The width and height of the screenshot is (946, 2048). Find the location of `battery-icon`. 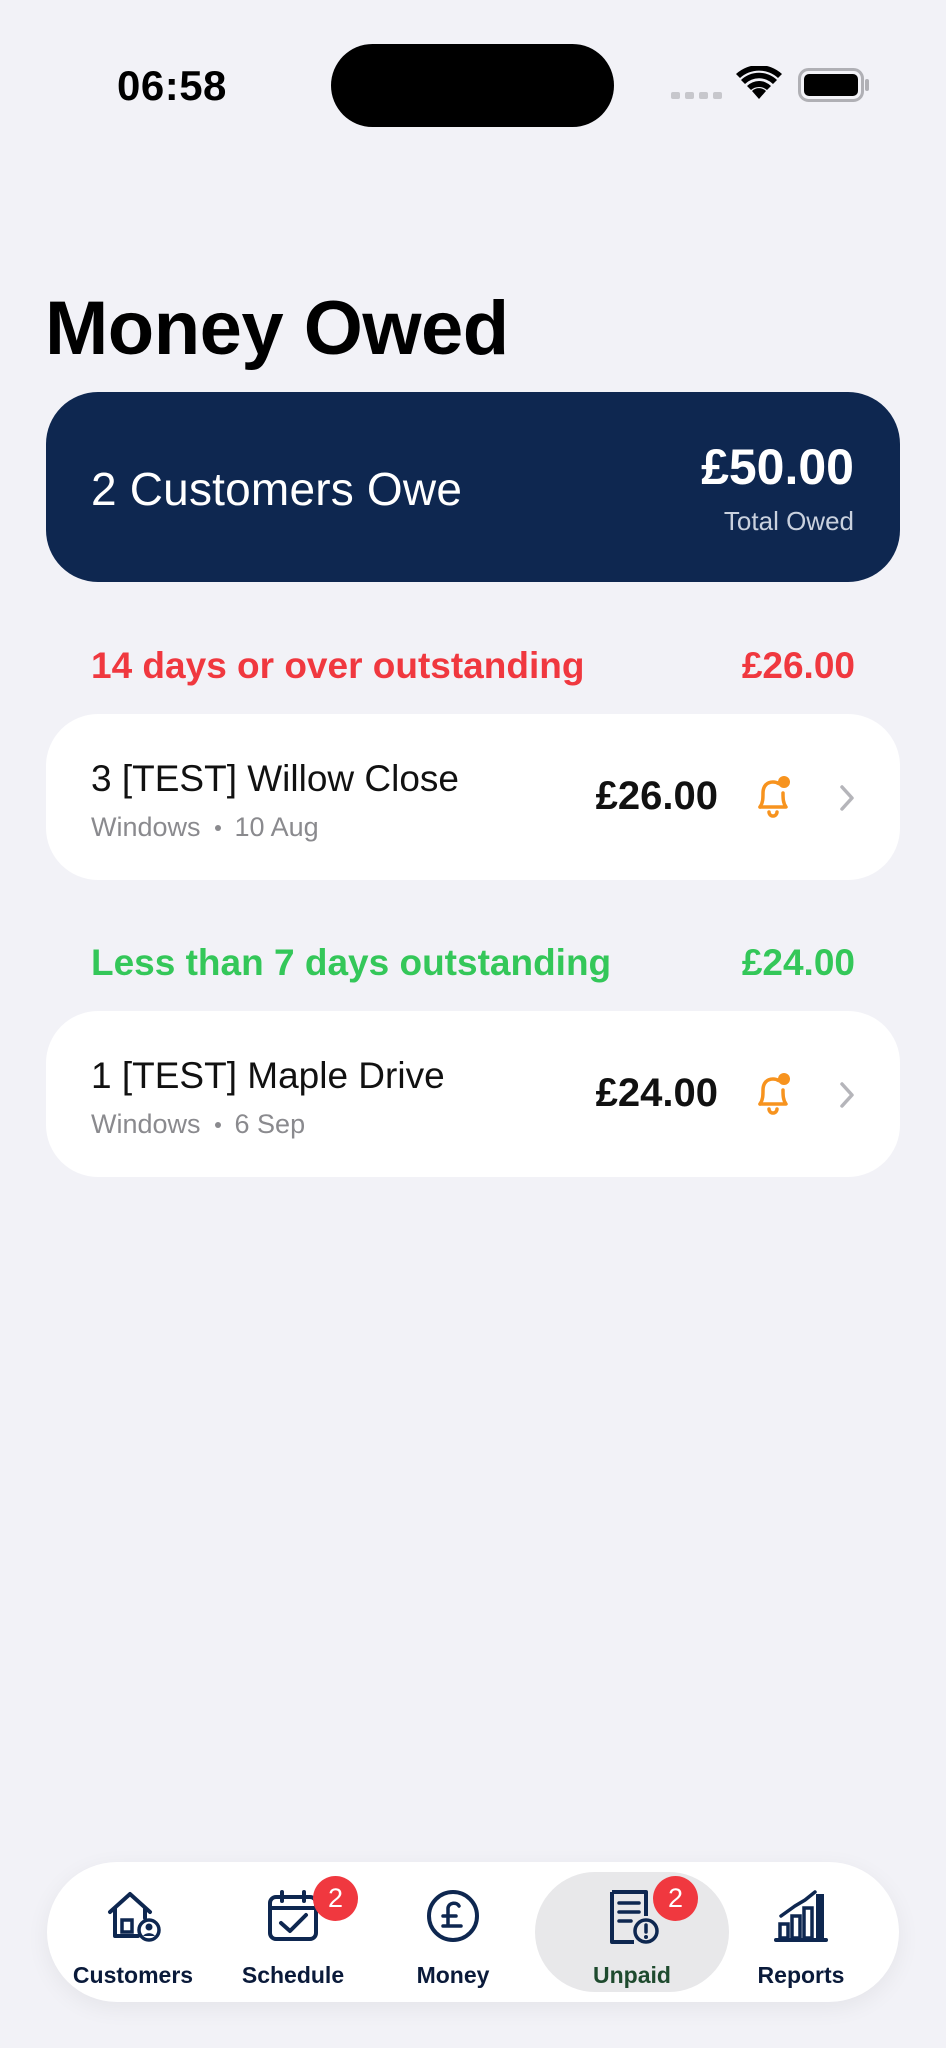

battery-icon is located at coordinates (834, 87).